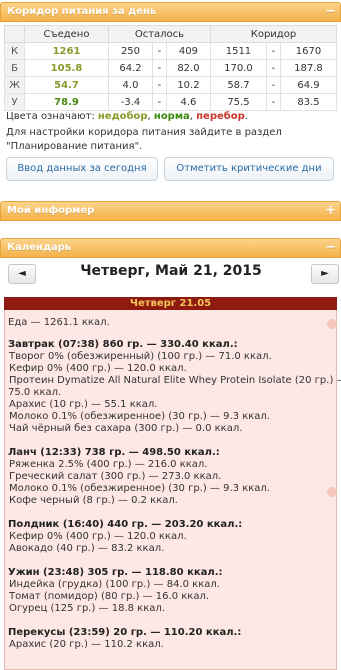 Image resolution: width=341 pixels, height=670 pixels. Describe the element at coordinates (14, 51) in the screenshot. I see `row-label: К` at that location.